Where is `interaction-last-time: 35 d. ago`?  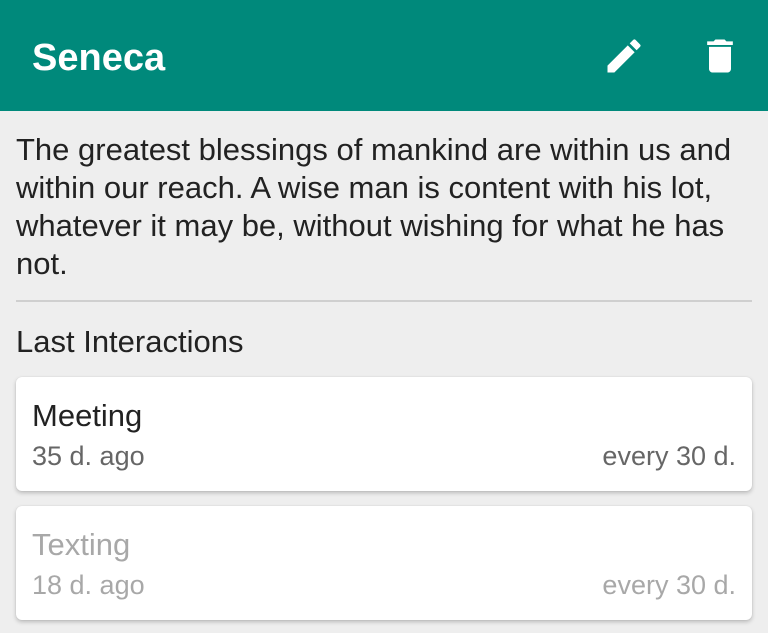 interaction-last-time: 35 d. ago is located at coordinates (88, 456).